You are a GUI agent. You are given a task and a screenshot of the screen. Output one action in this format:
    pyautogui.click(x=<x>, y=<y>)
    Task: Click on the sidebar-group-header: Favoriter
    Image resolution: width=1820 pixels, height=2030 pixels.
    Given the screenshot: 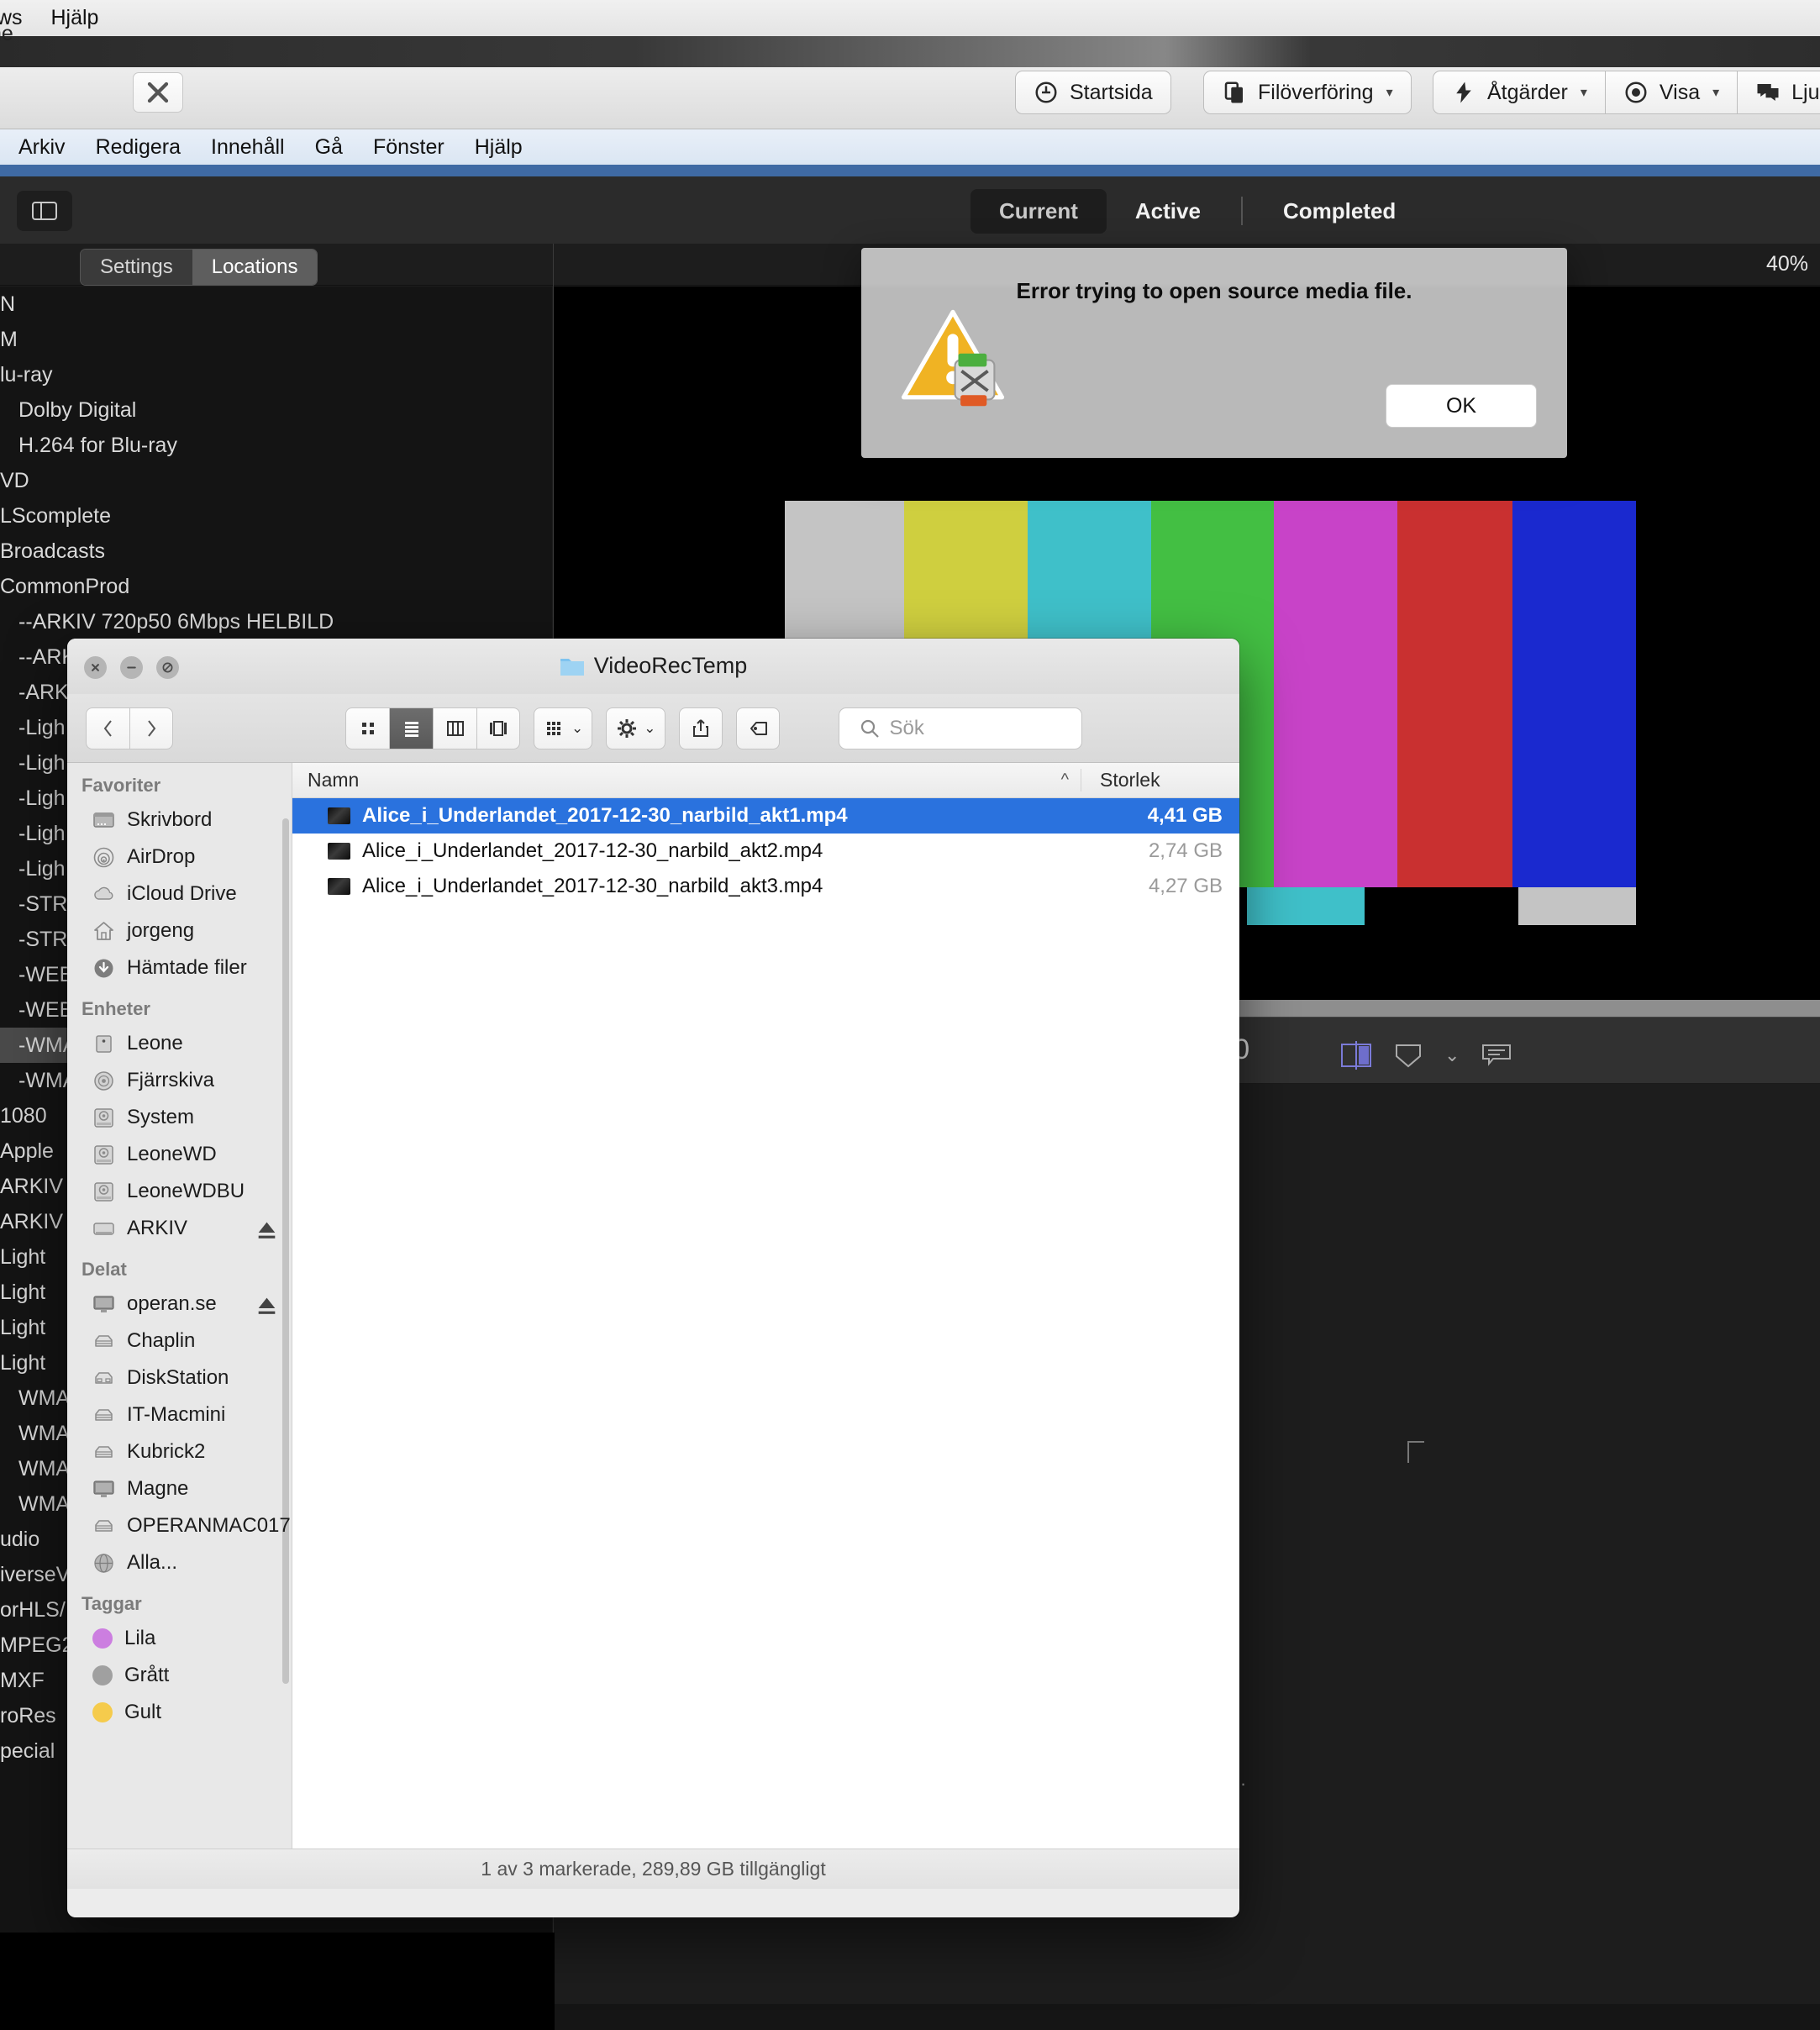 What is the action you would take?
    pyautogui.click(x=121, y=785)
    